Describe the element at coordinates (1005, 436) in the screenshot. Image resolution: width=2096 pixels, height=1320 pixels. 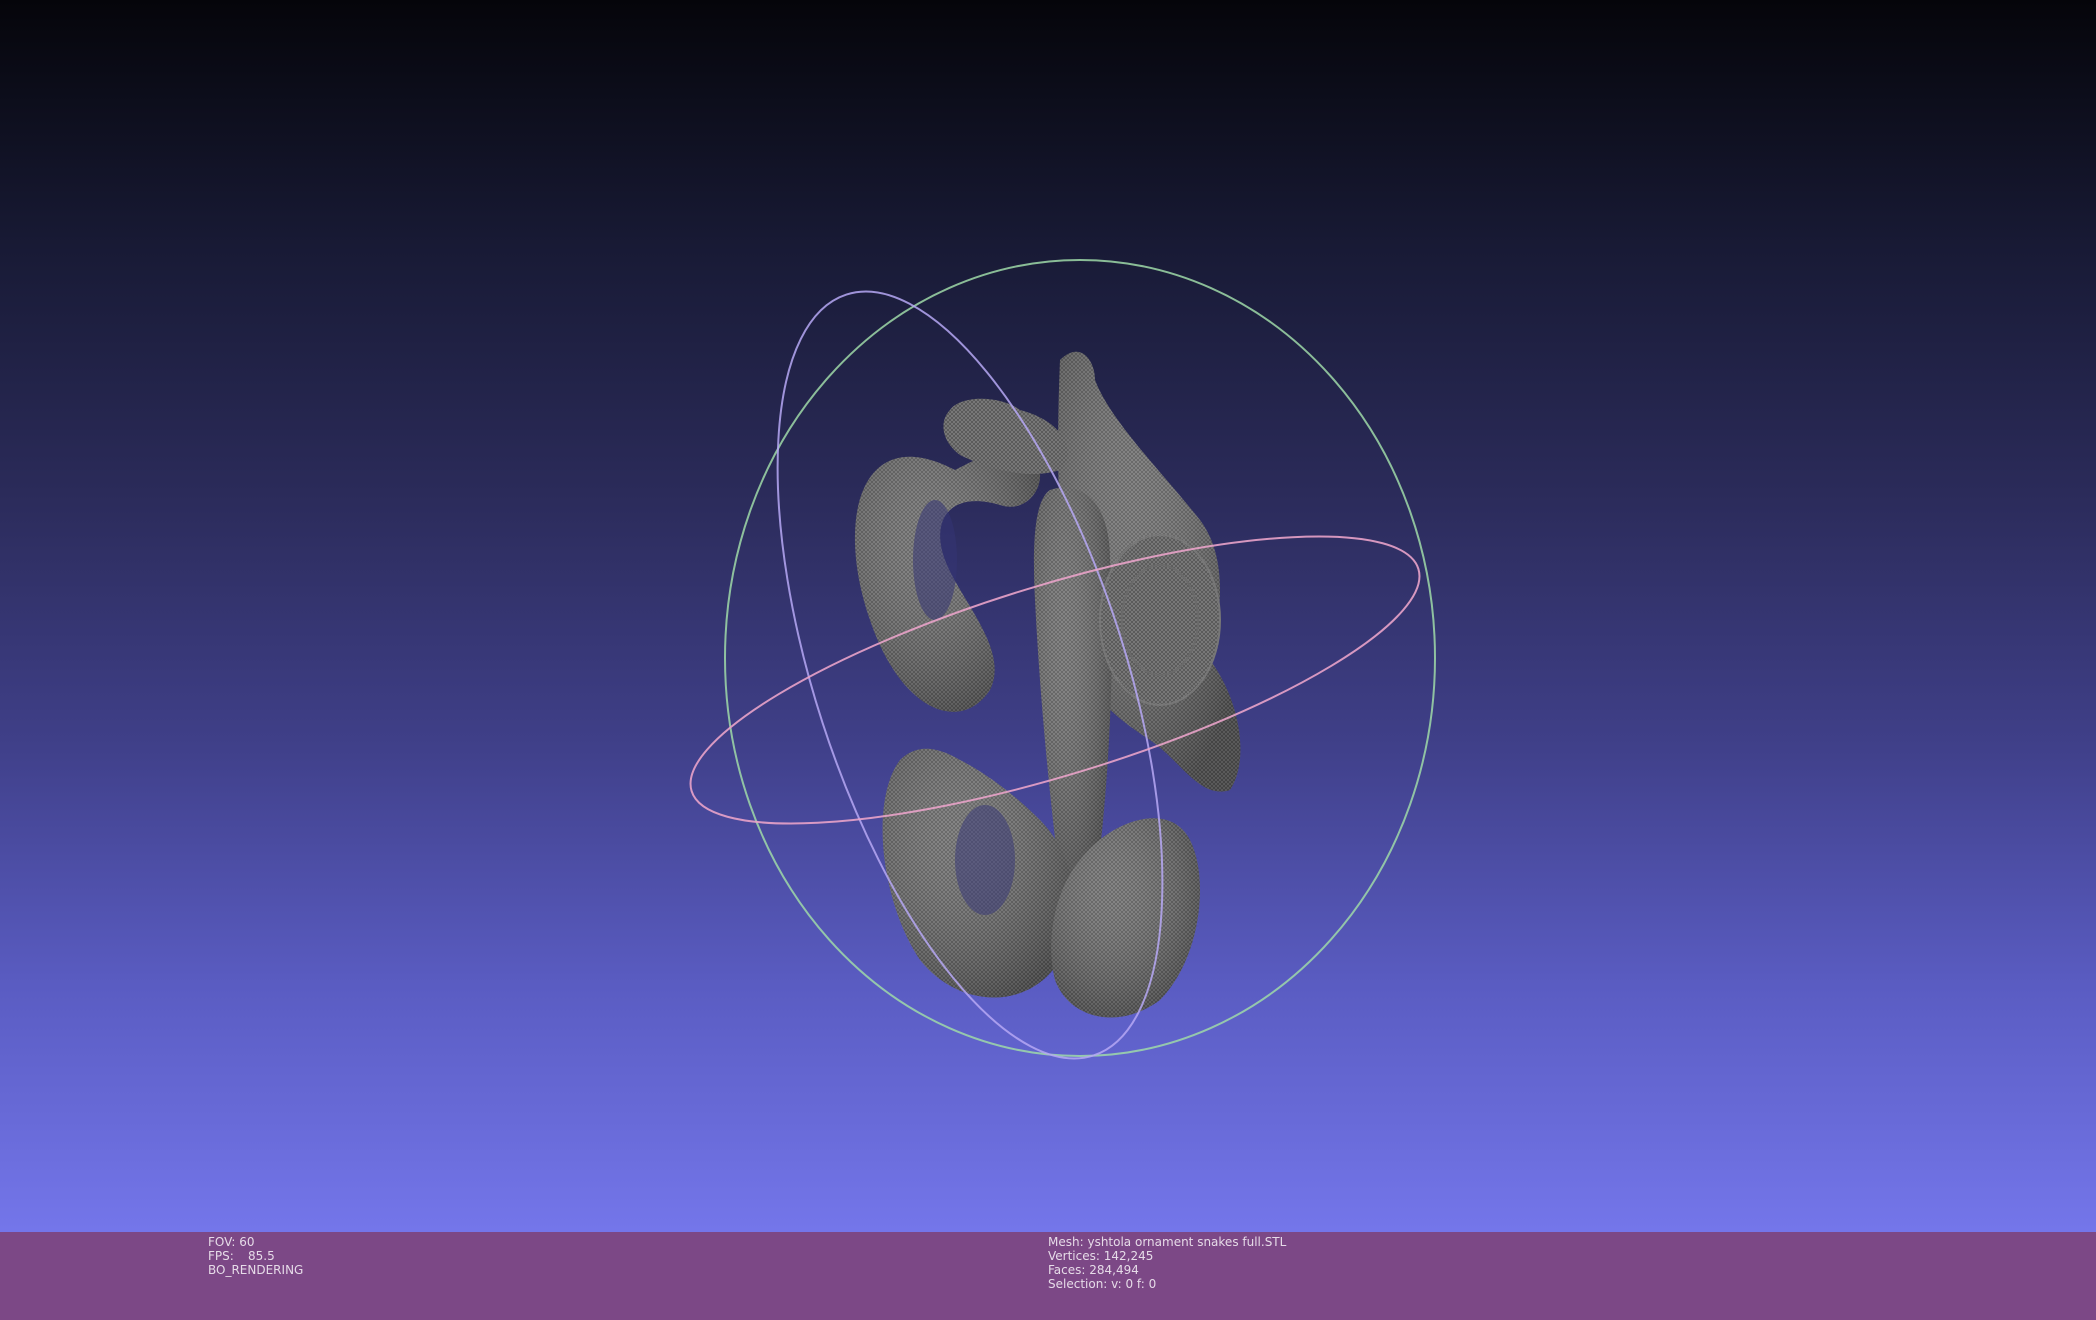
I see `mesh-head` at that location.